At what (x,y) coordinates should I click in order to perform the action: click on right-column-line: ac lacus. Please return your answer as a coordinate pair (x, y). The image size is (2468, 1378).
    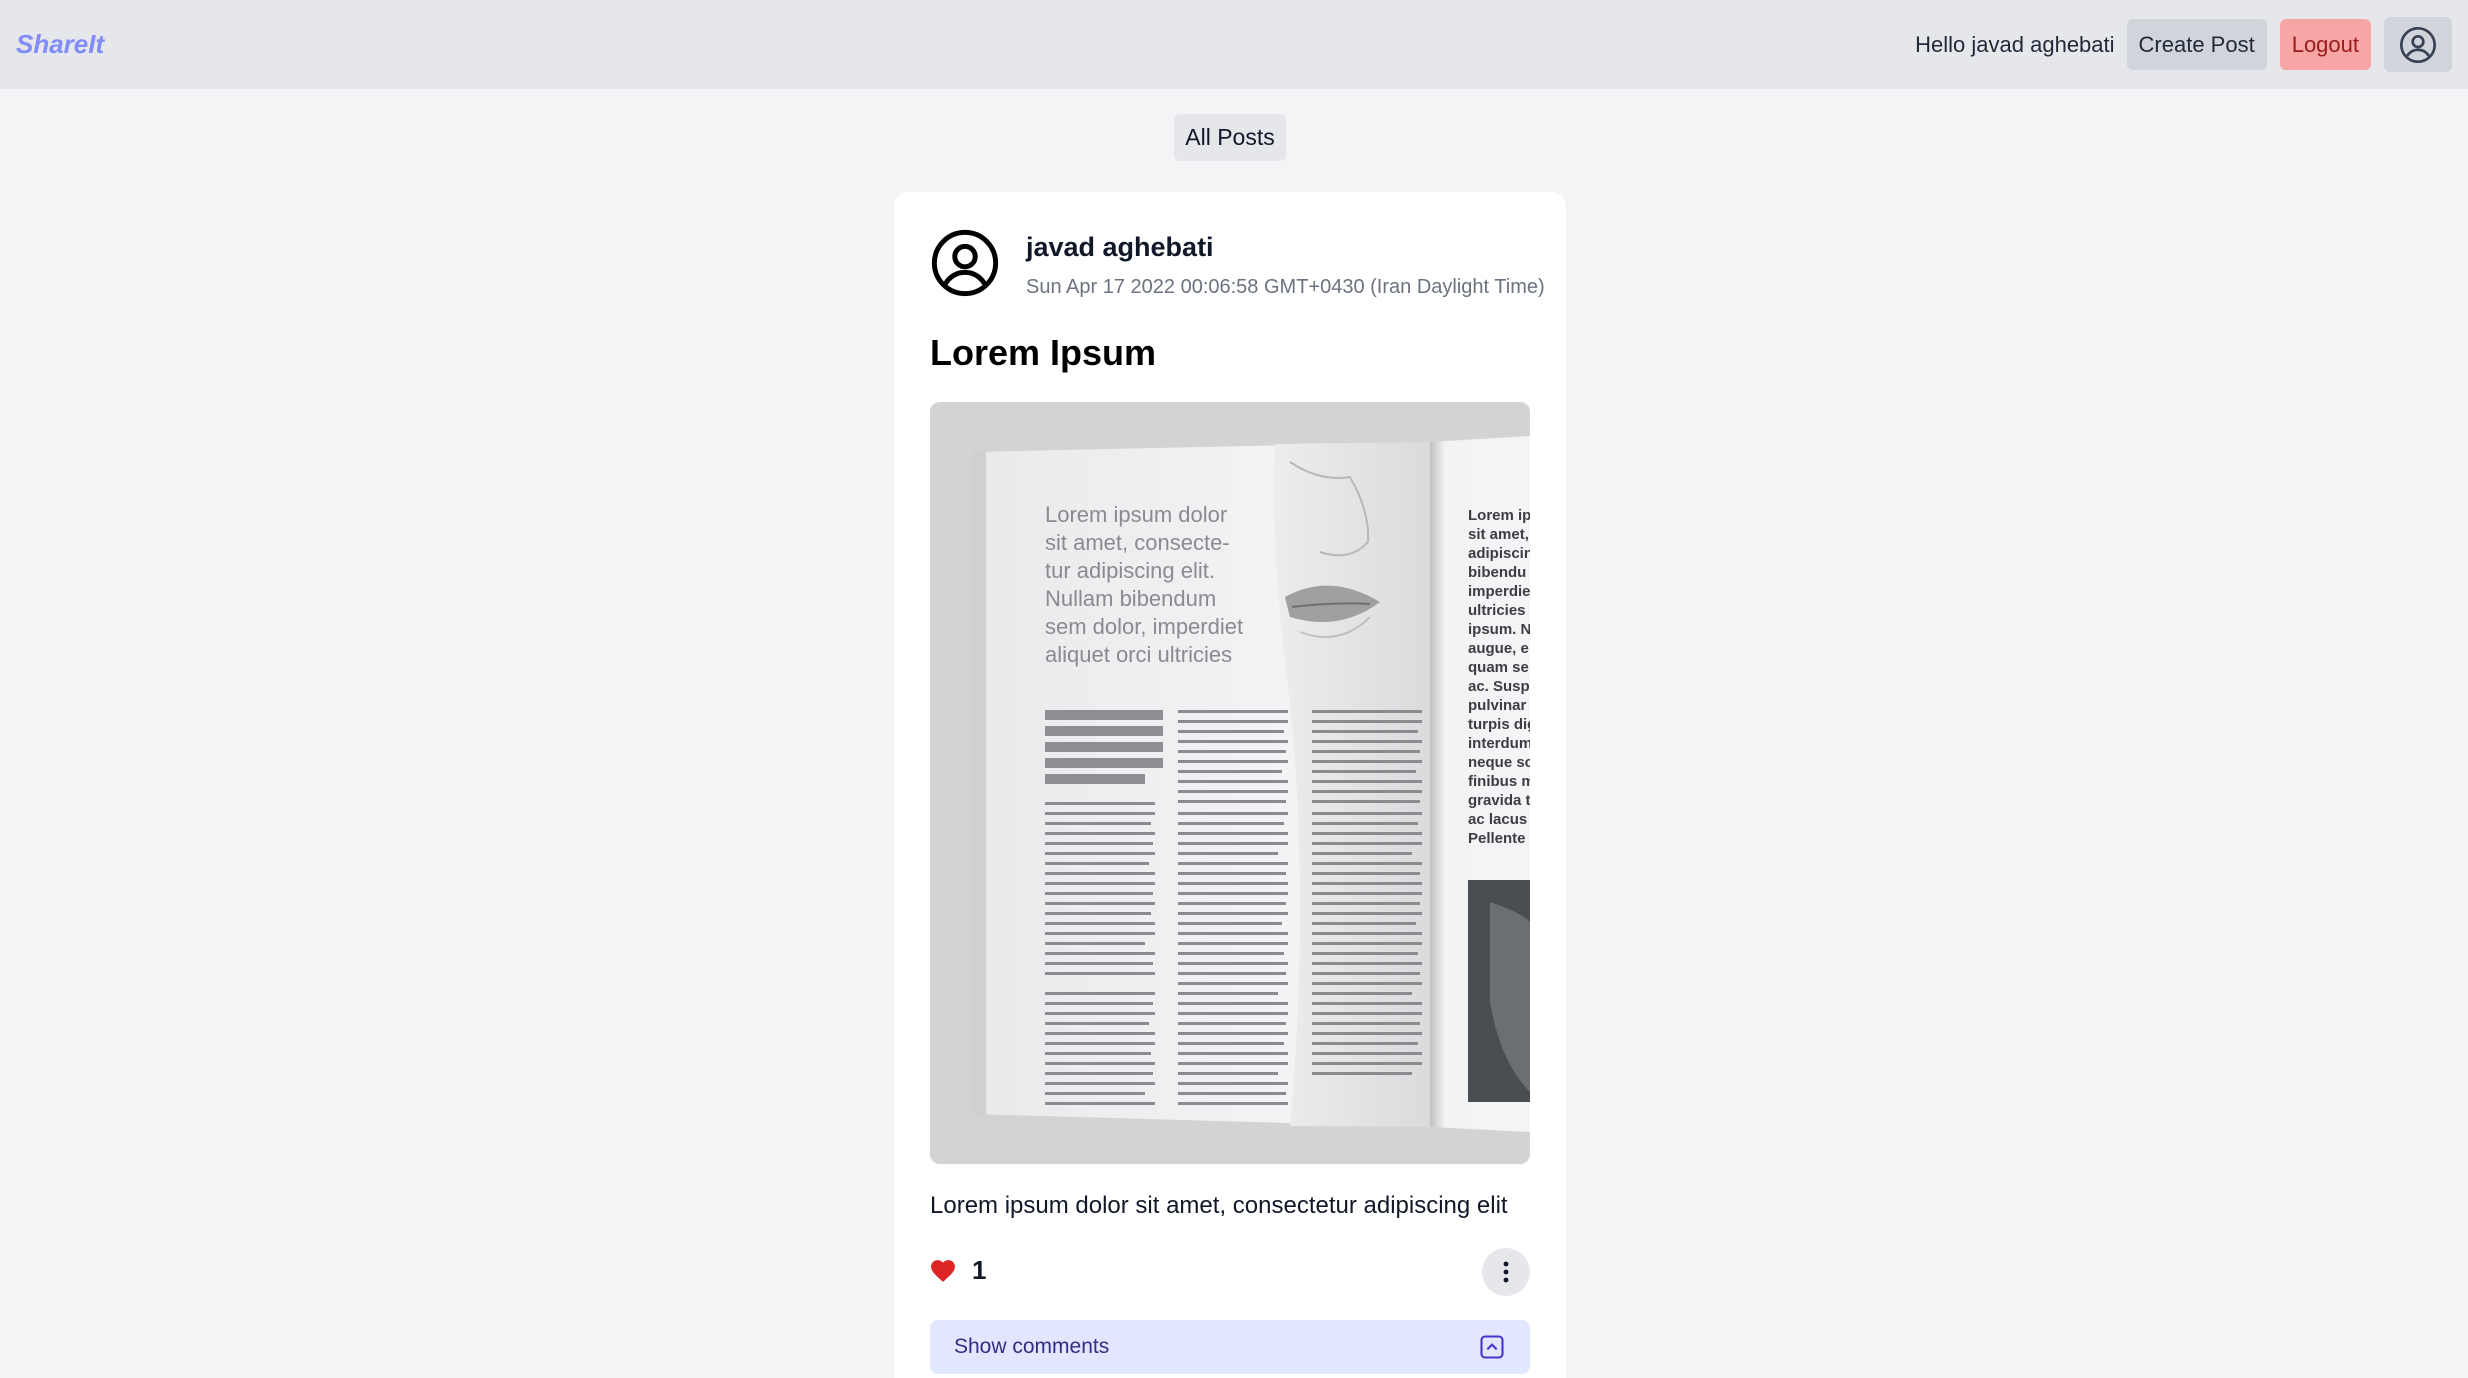
    Looking at the image, I should click on (1497, 819).